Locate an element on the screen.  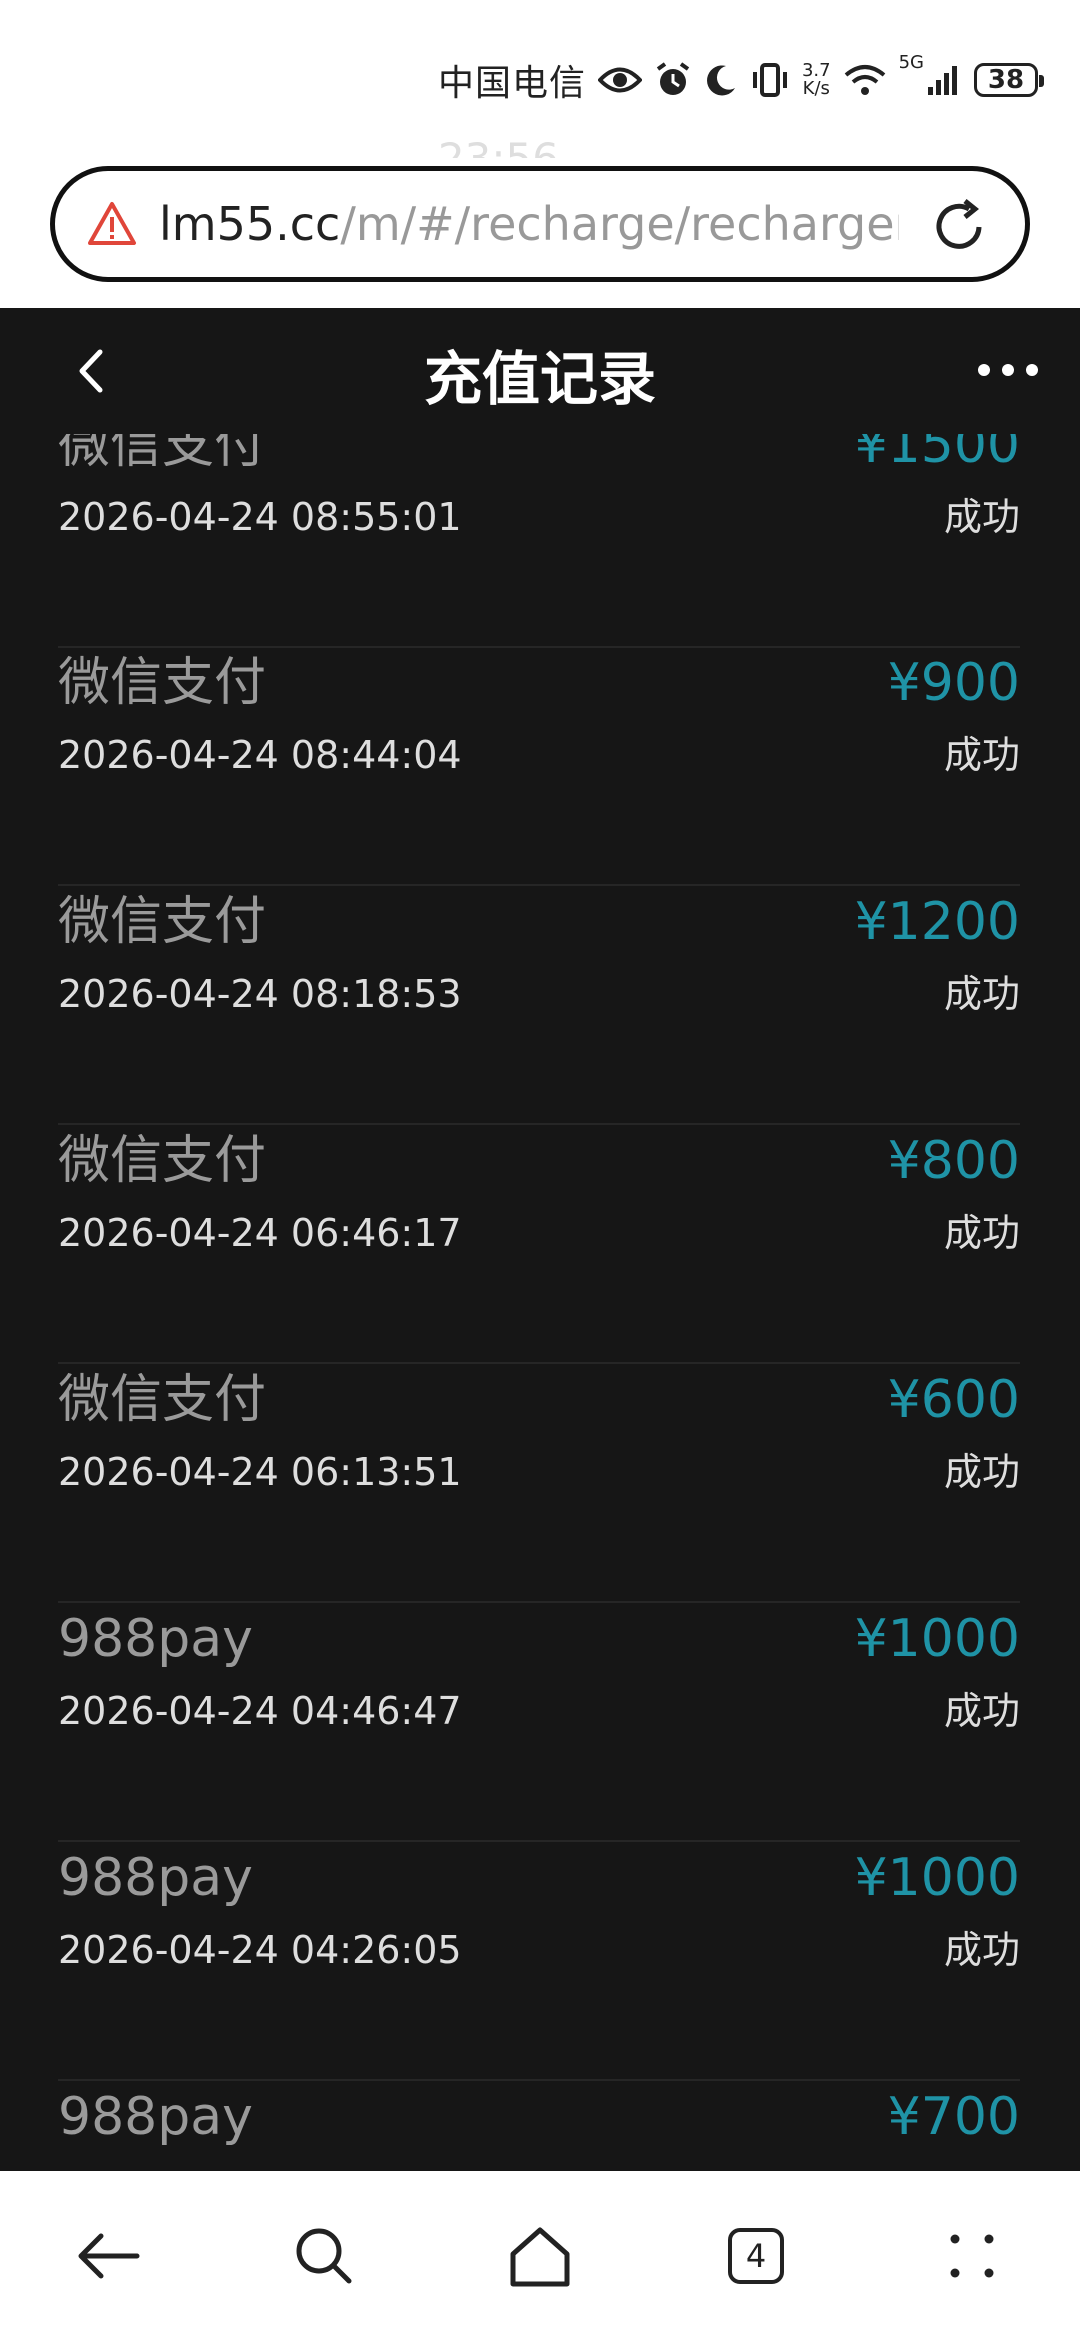
menu-button is located at coordinates (972, 2256).